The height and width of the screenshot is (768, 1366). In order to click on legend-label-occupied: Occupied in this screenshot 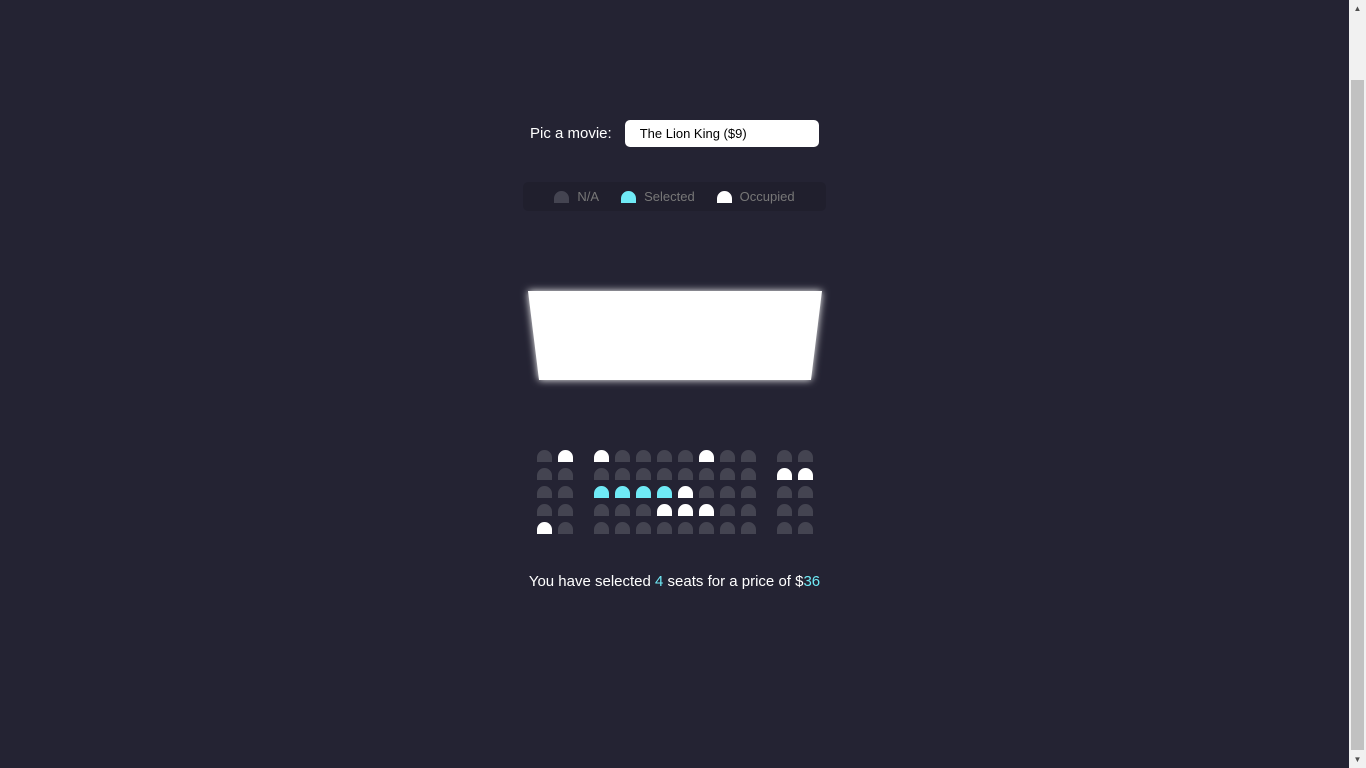, I will do `click(767, 196)`.